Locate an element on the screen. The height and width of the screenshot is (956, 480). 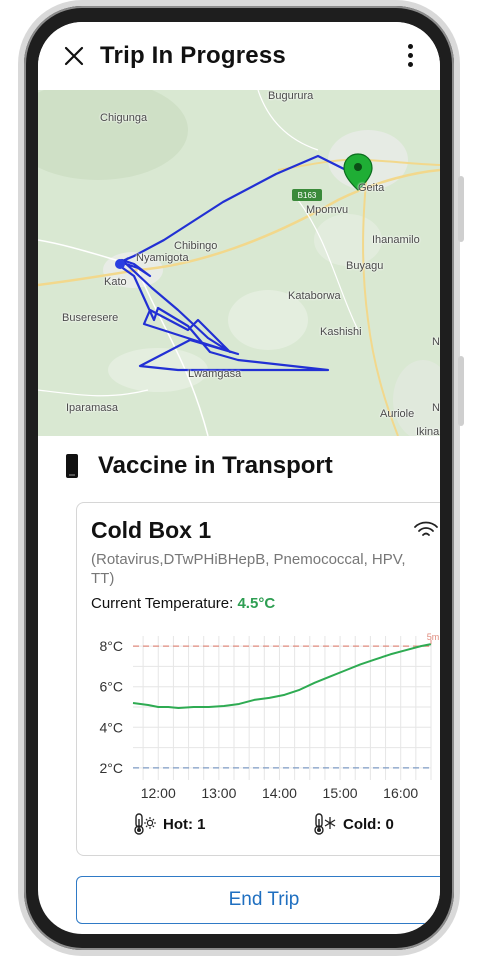
map-label: Mpomvu is located at coordinates (327, 210).